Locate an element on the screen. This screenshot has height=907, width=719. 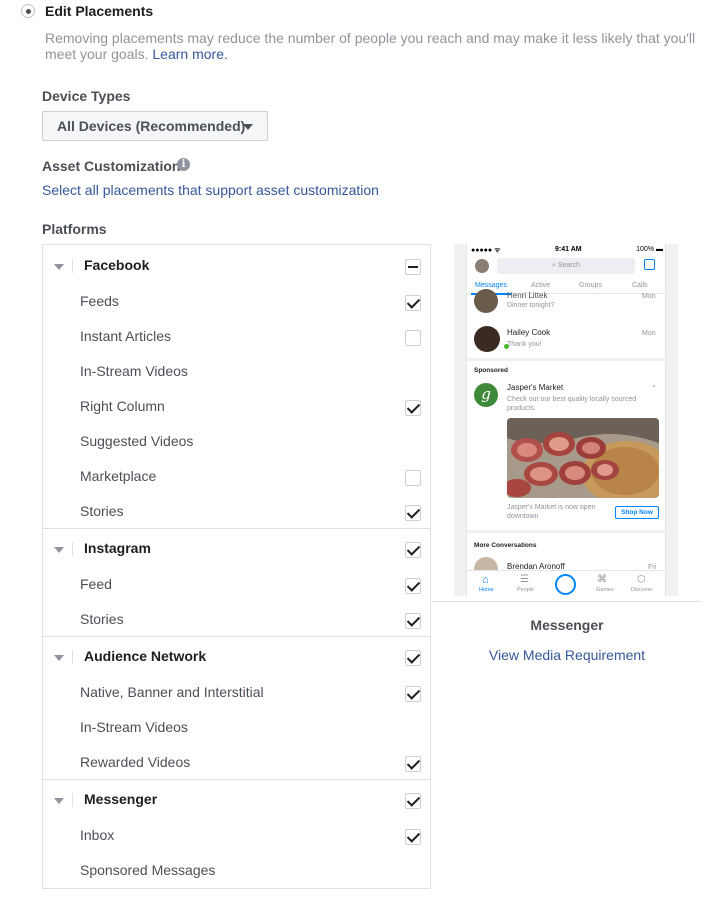
inbox-checkbox is located at coordinates (413, 837).